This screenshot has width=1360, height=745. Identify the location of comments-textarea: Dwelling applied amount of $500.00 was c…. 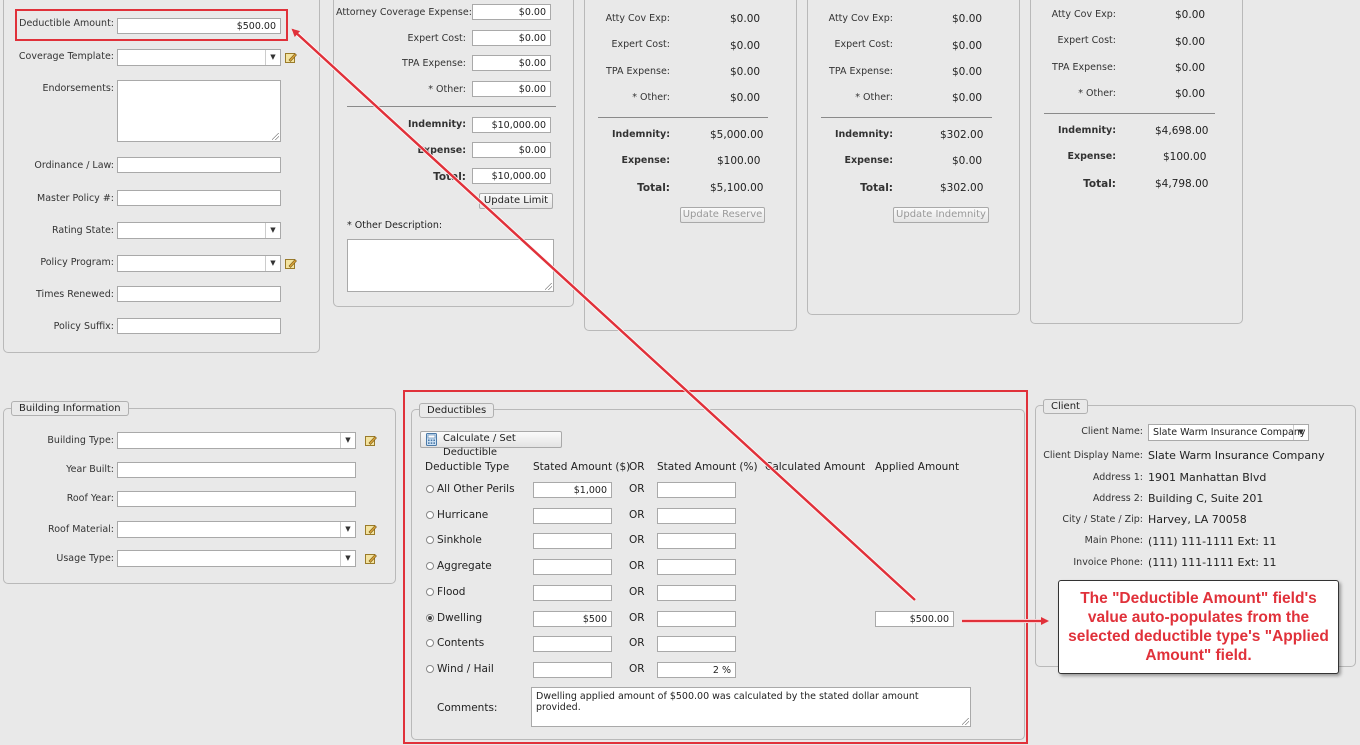
(751, 707).